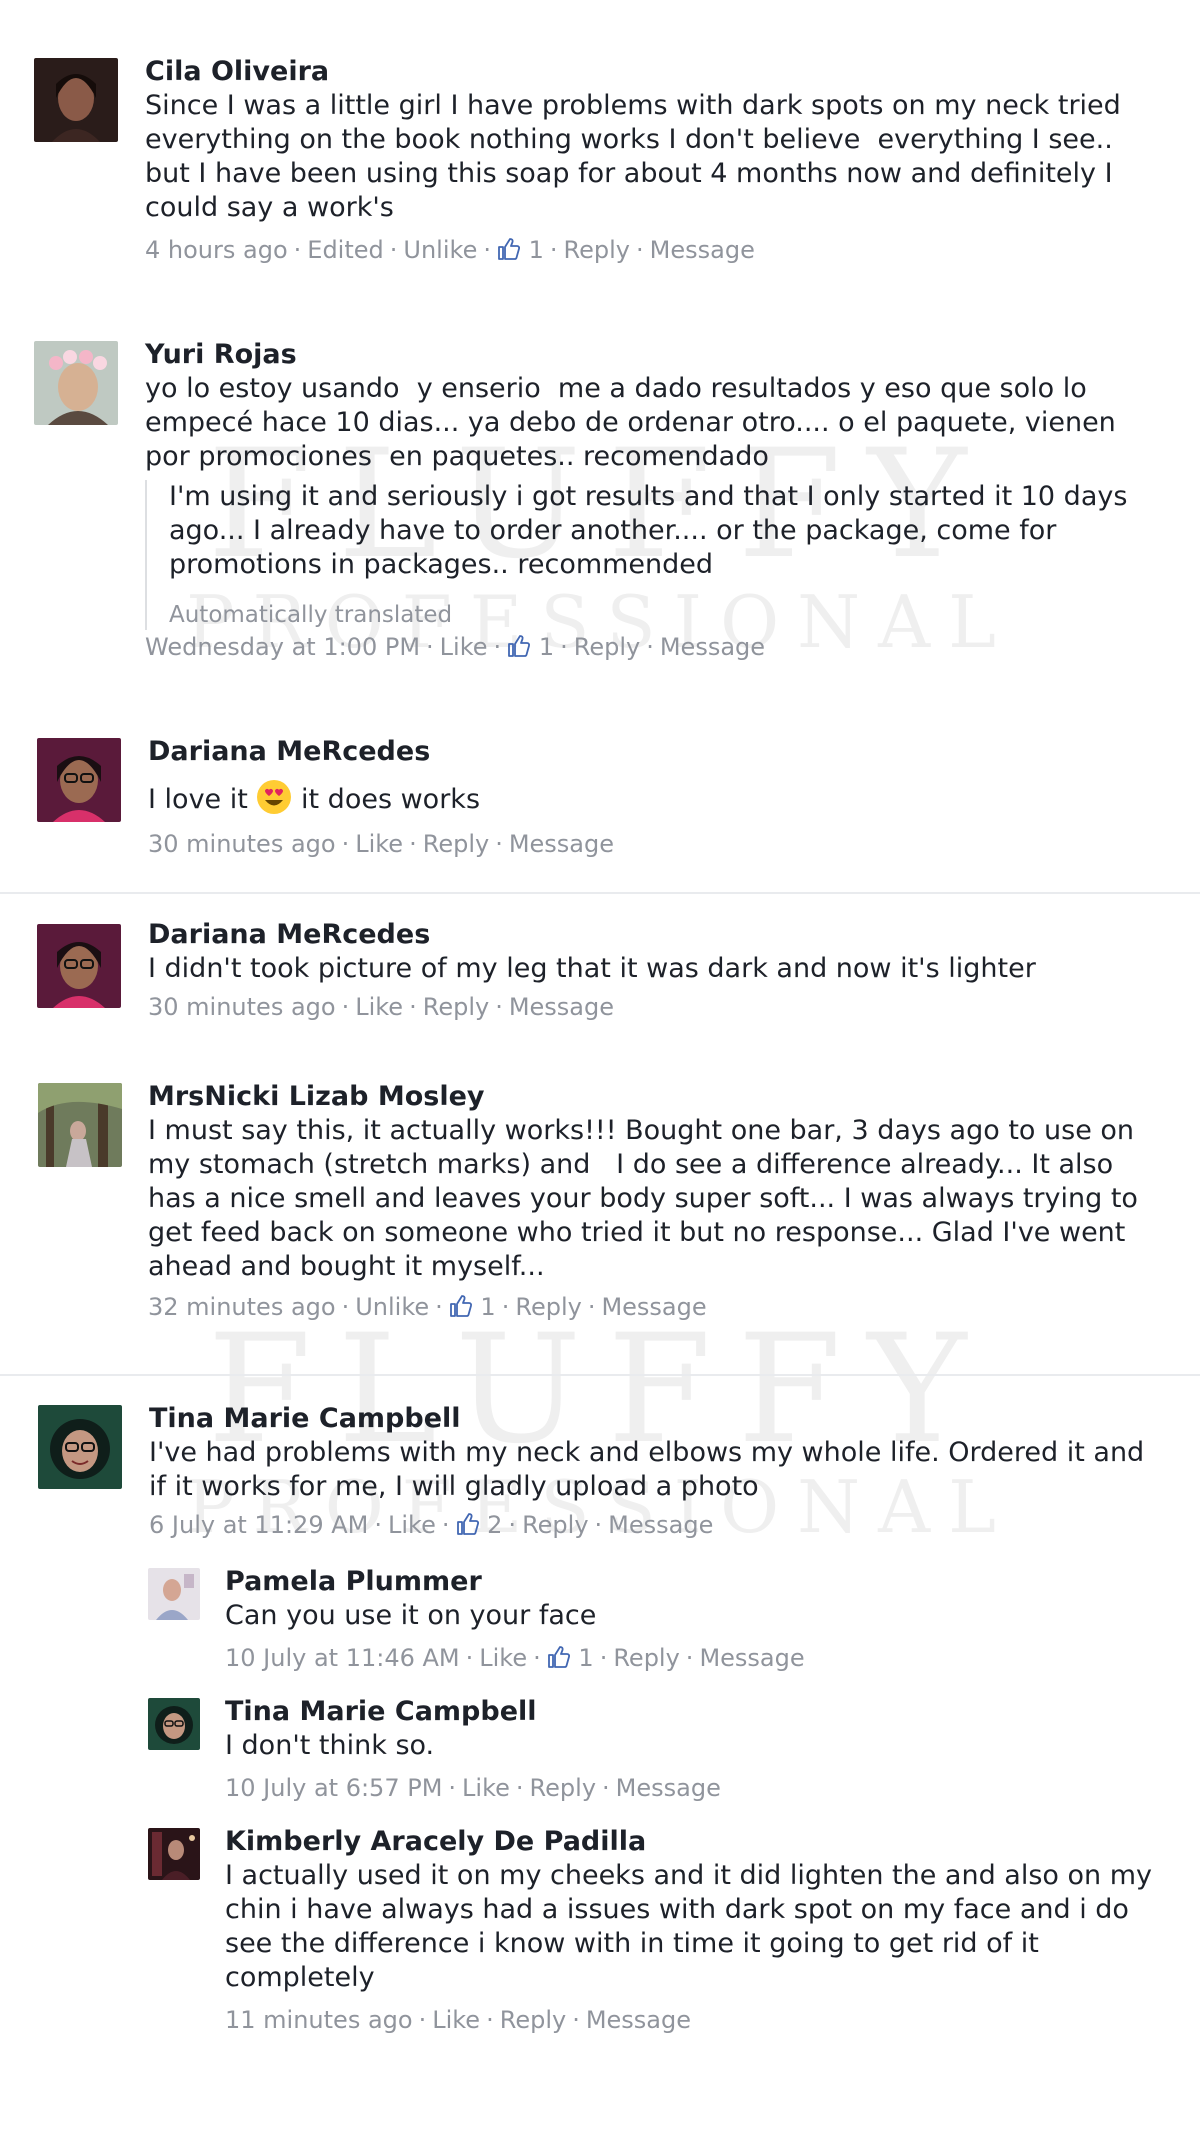 The height and width of the screenshot is (2134, 1200). Describe the element at coordinates (198, 799) in the screenshot. I see `comment-text-part: I love it` at that location.